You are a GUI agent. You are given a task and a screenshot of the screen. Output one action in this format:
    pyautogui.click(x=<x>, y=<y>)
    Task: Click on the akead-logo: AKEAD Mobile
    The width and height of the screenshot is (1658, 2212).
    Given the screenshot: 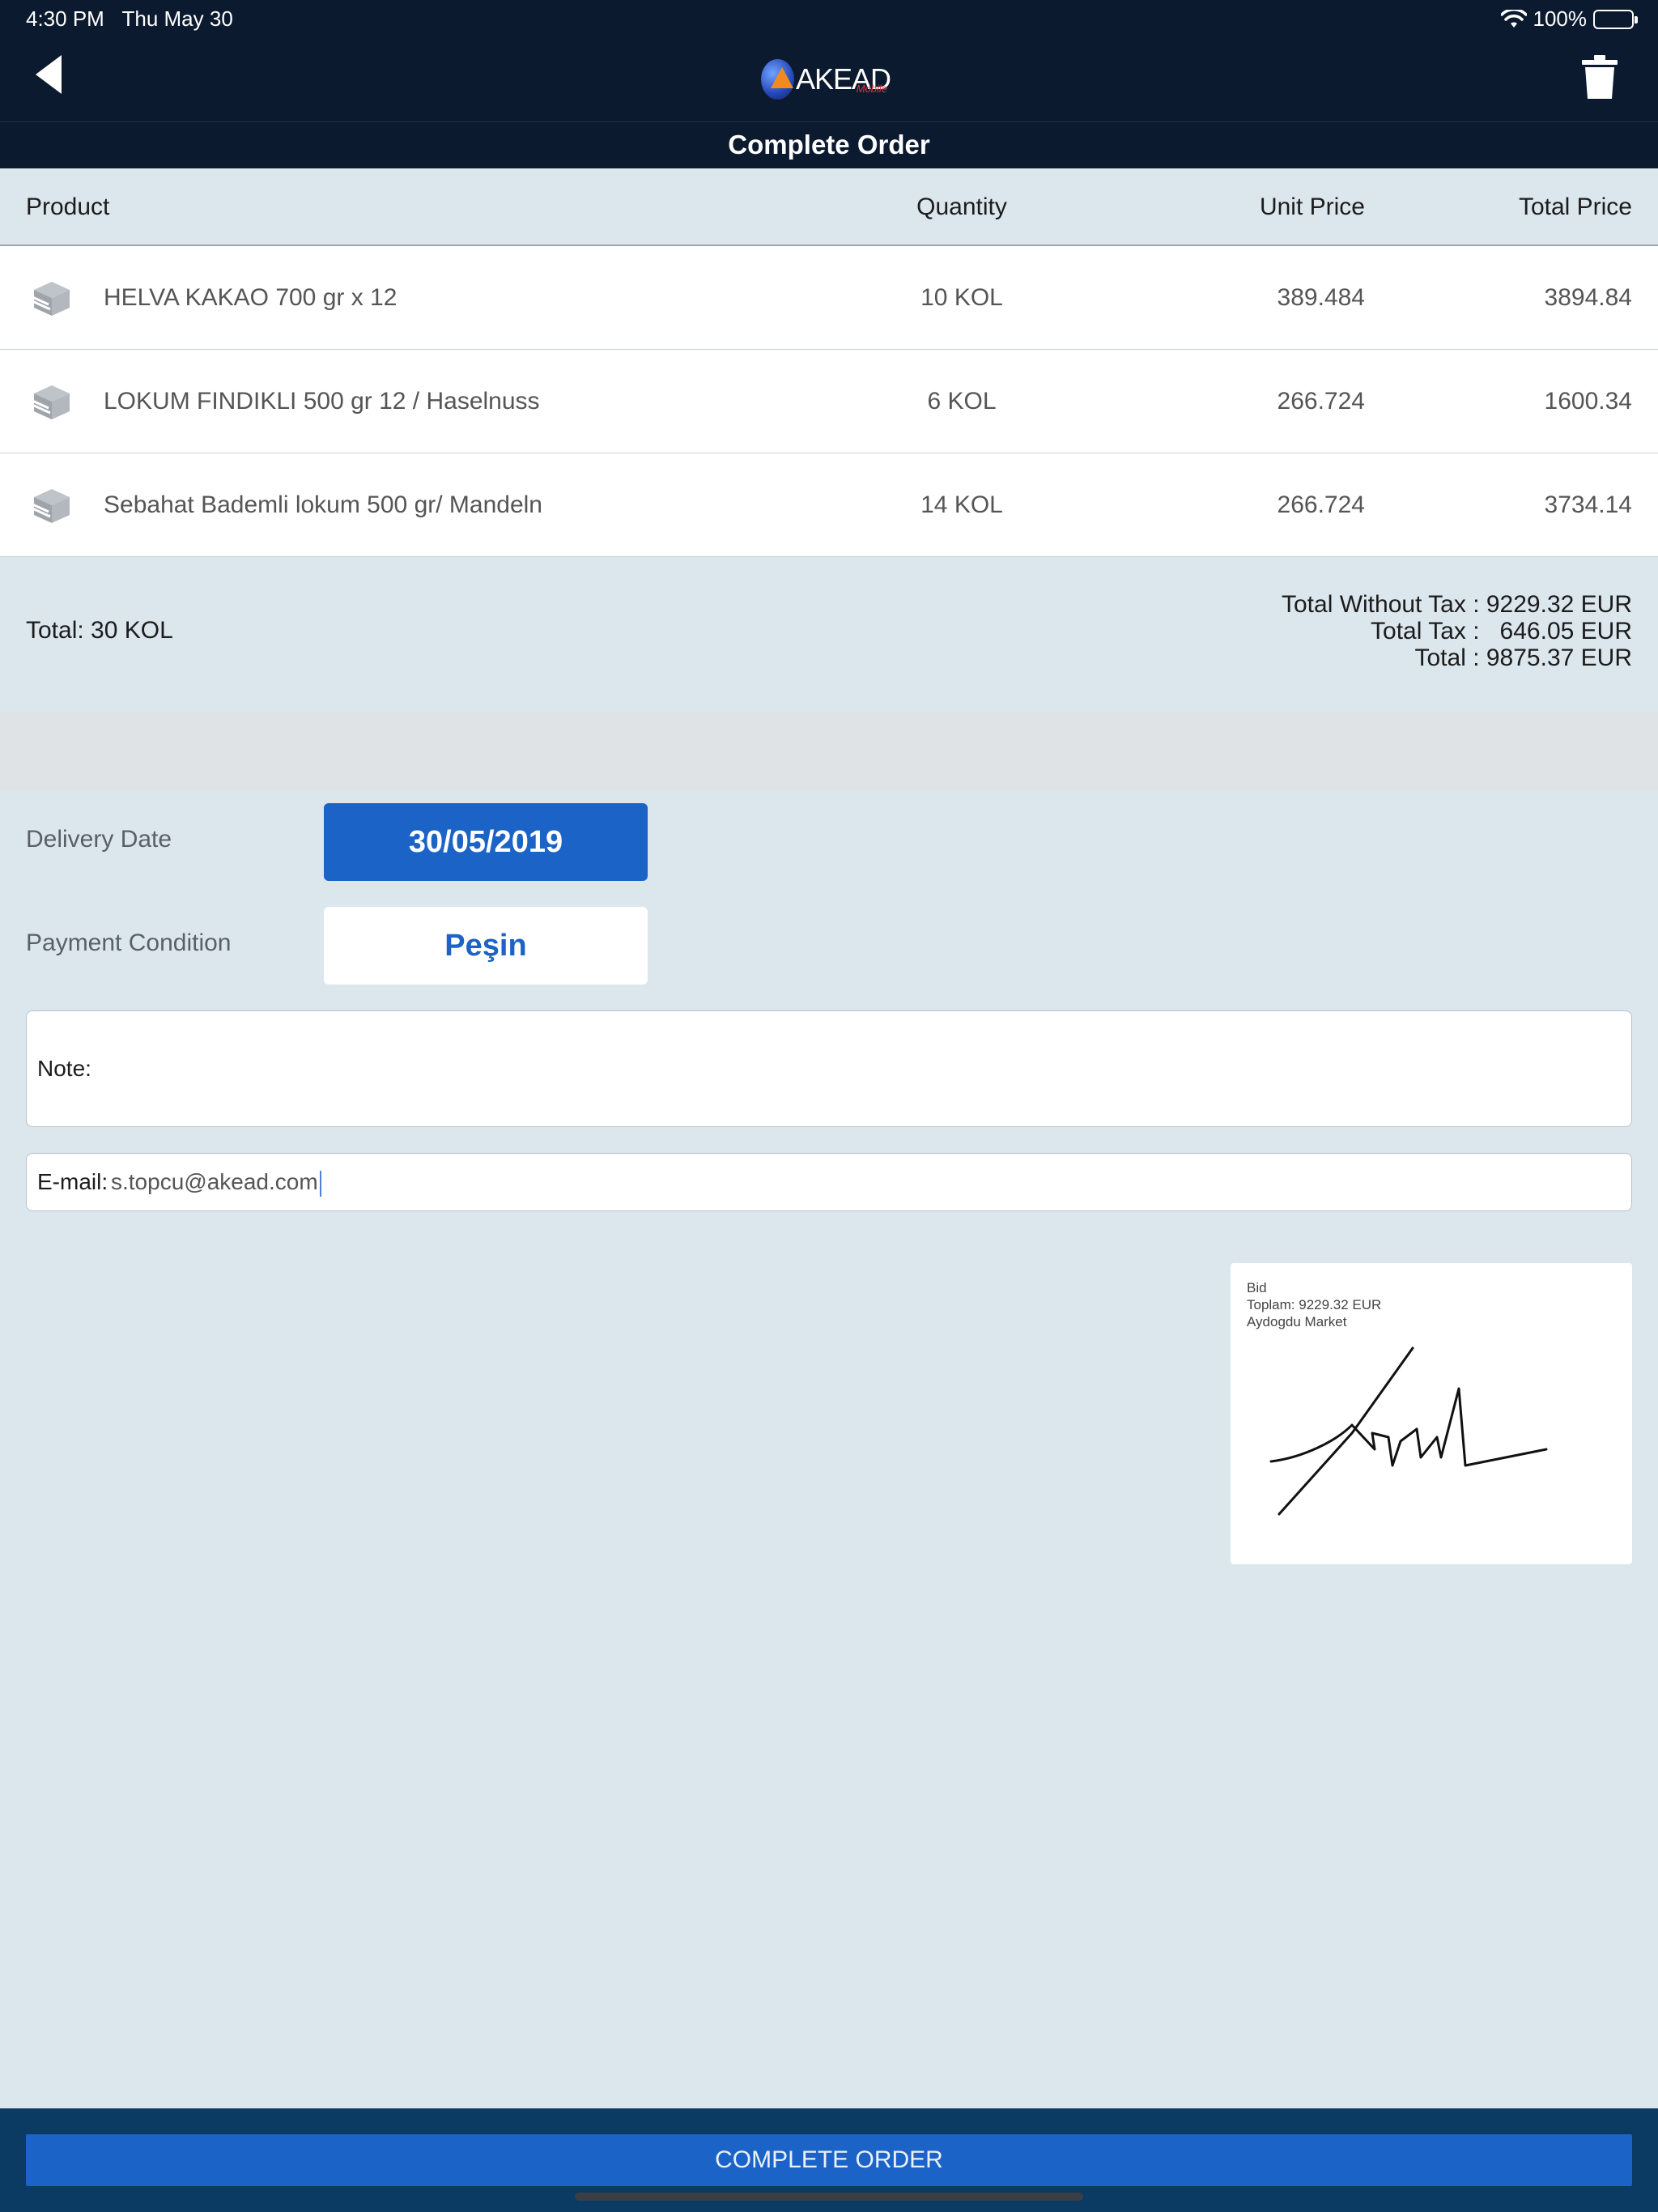 What is the action you would take?
    pyautogui.click(x=826, y=79)
    